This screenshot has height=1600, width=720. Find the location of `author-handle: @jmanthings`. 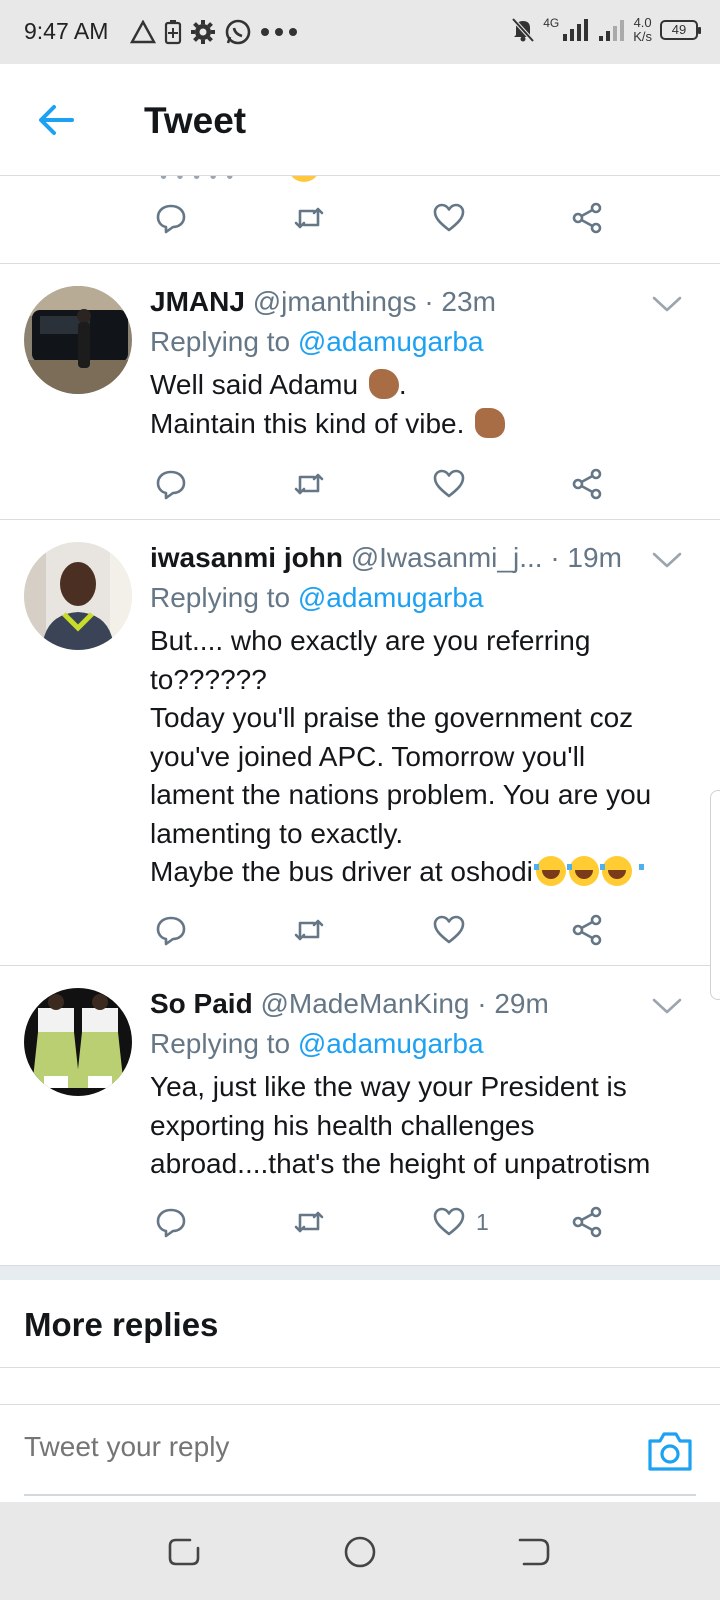

author-handle: @jmanthings is located at coordinates (335, 301).